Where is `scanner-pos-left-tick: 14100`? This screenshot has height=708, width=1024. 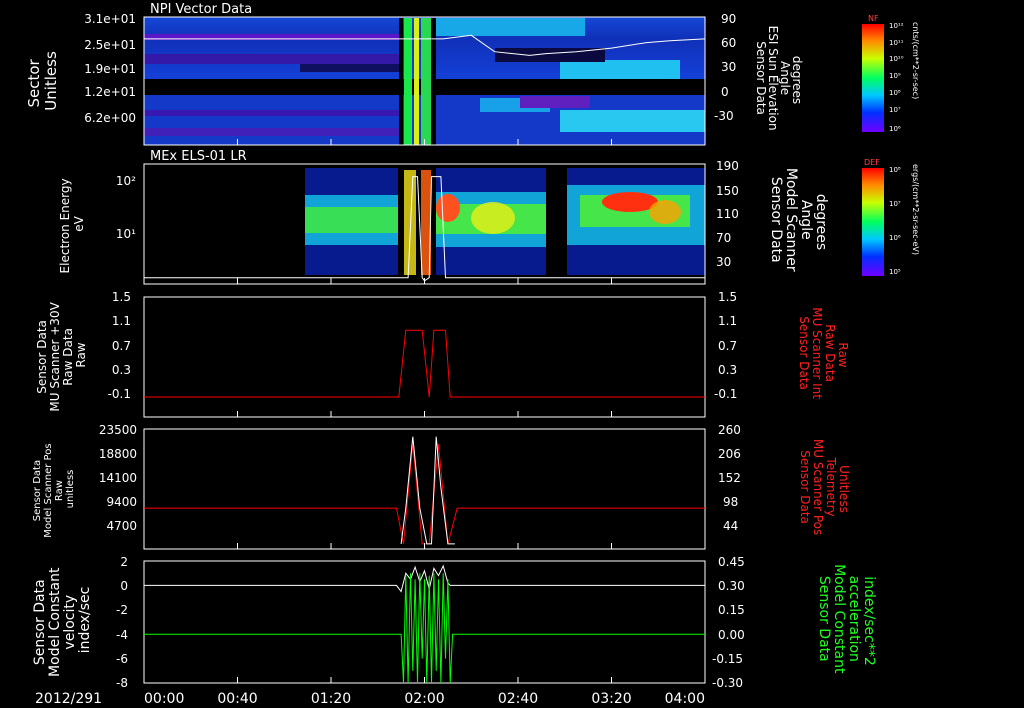 scanner-pos-left-tick: 14100 is located at coordinates (118, 478).